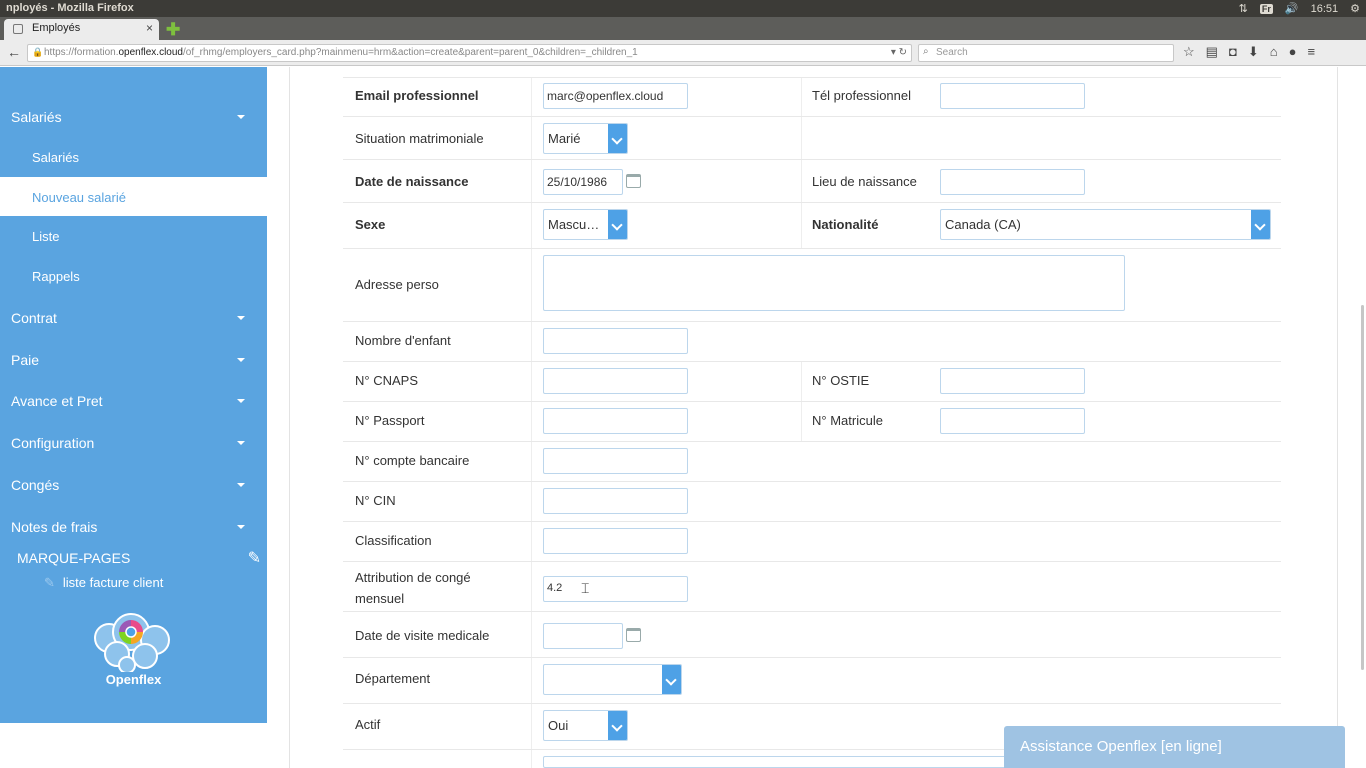 This screenshot has width=1366, height=768. I want to click on menu-salaries: Salariés, so click(133, 117).